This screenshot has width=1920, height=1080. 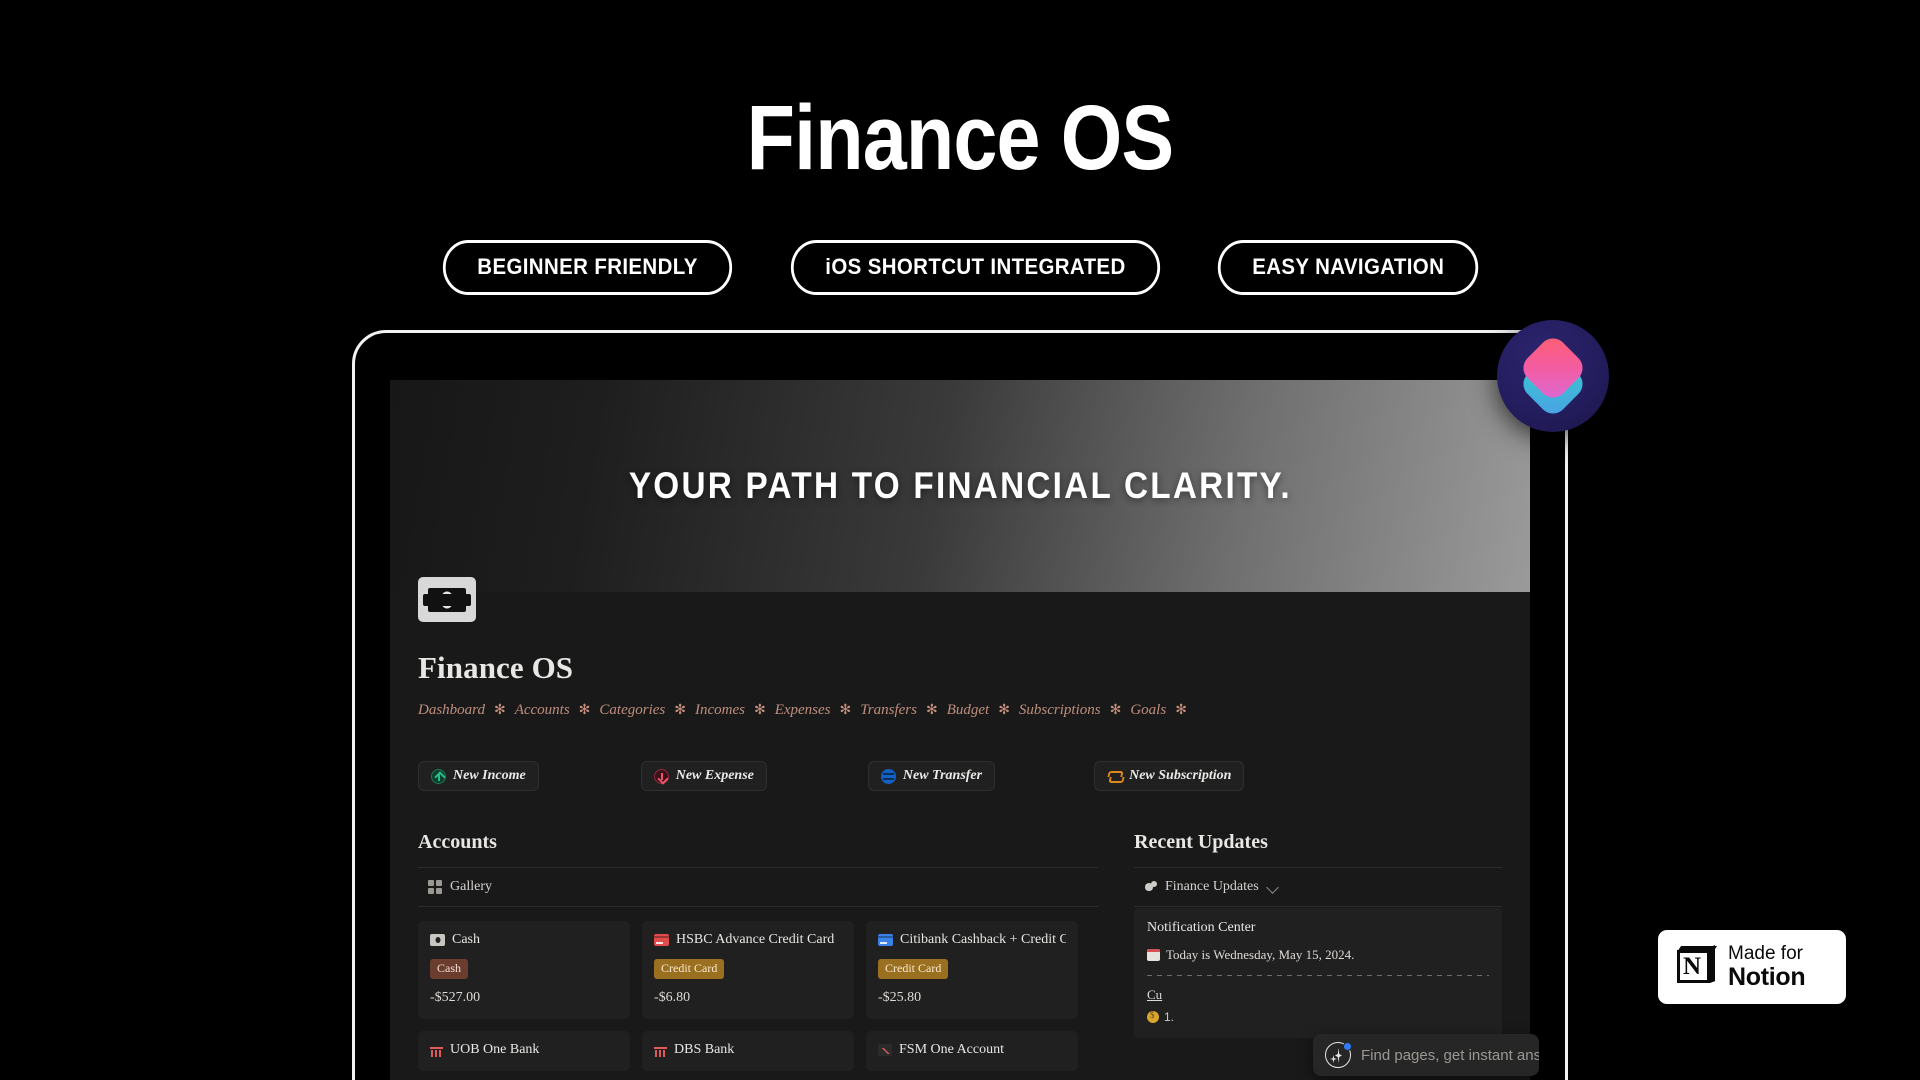 What do you see at coordinates (1114, 776) in the screenshot?
I see `repeat-icon` at bounding box center [1114, 776].